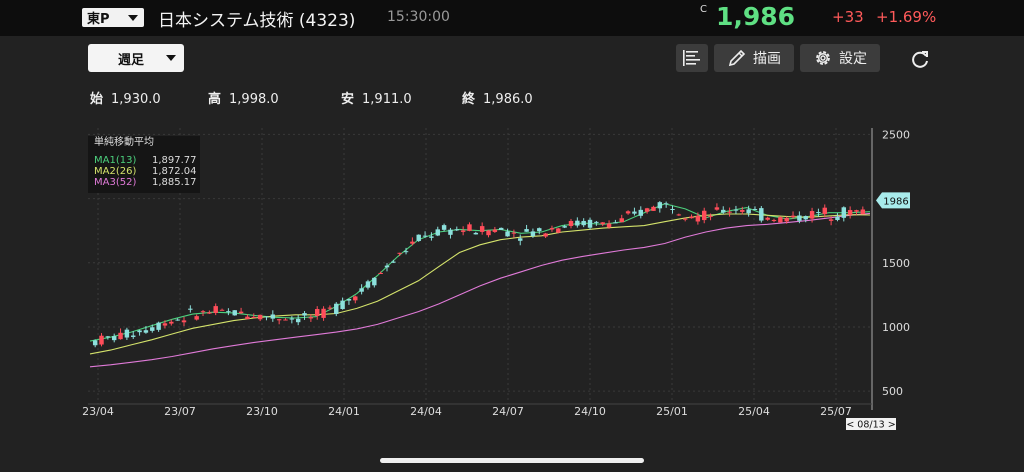  I want to click on legend-item: MA1(13) 1,897.77, so click(144, 160).